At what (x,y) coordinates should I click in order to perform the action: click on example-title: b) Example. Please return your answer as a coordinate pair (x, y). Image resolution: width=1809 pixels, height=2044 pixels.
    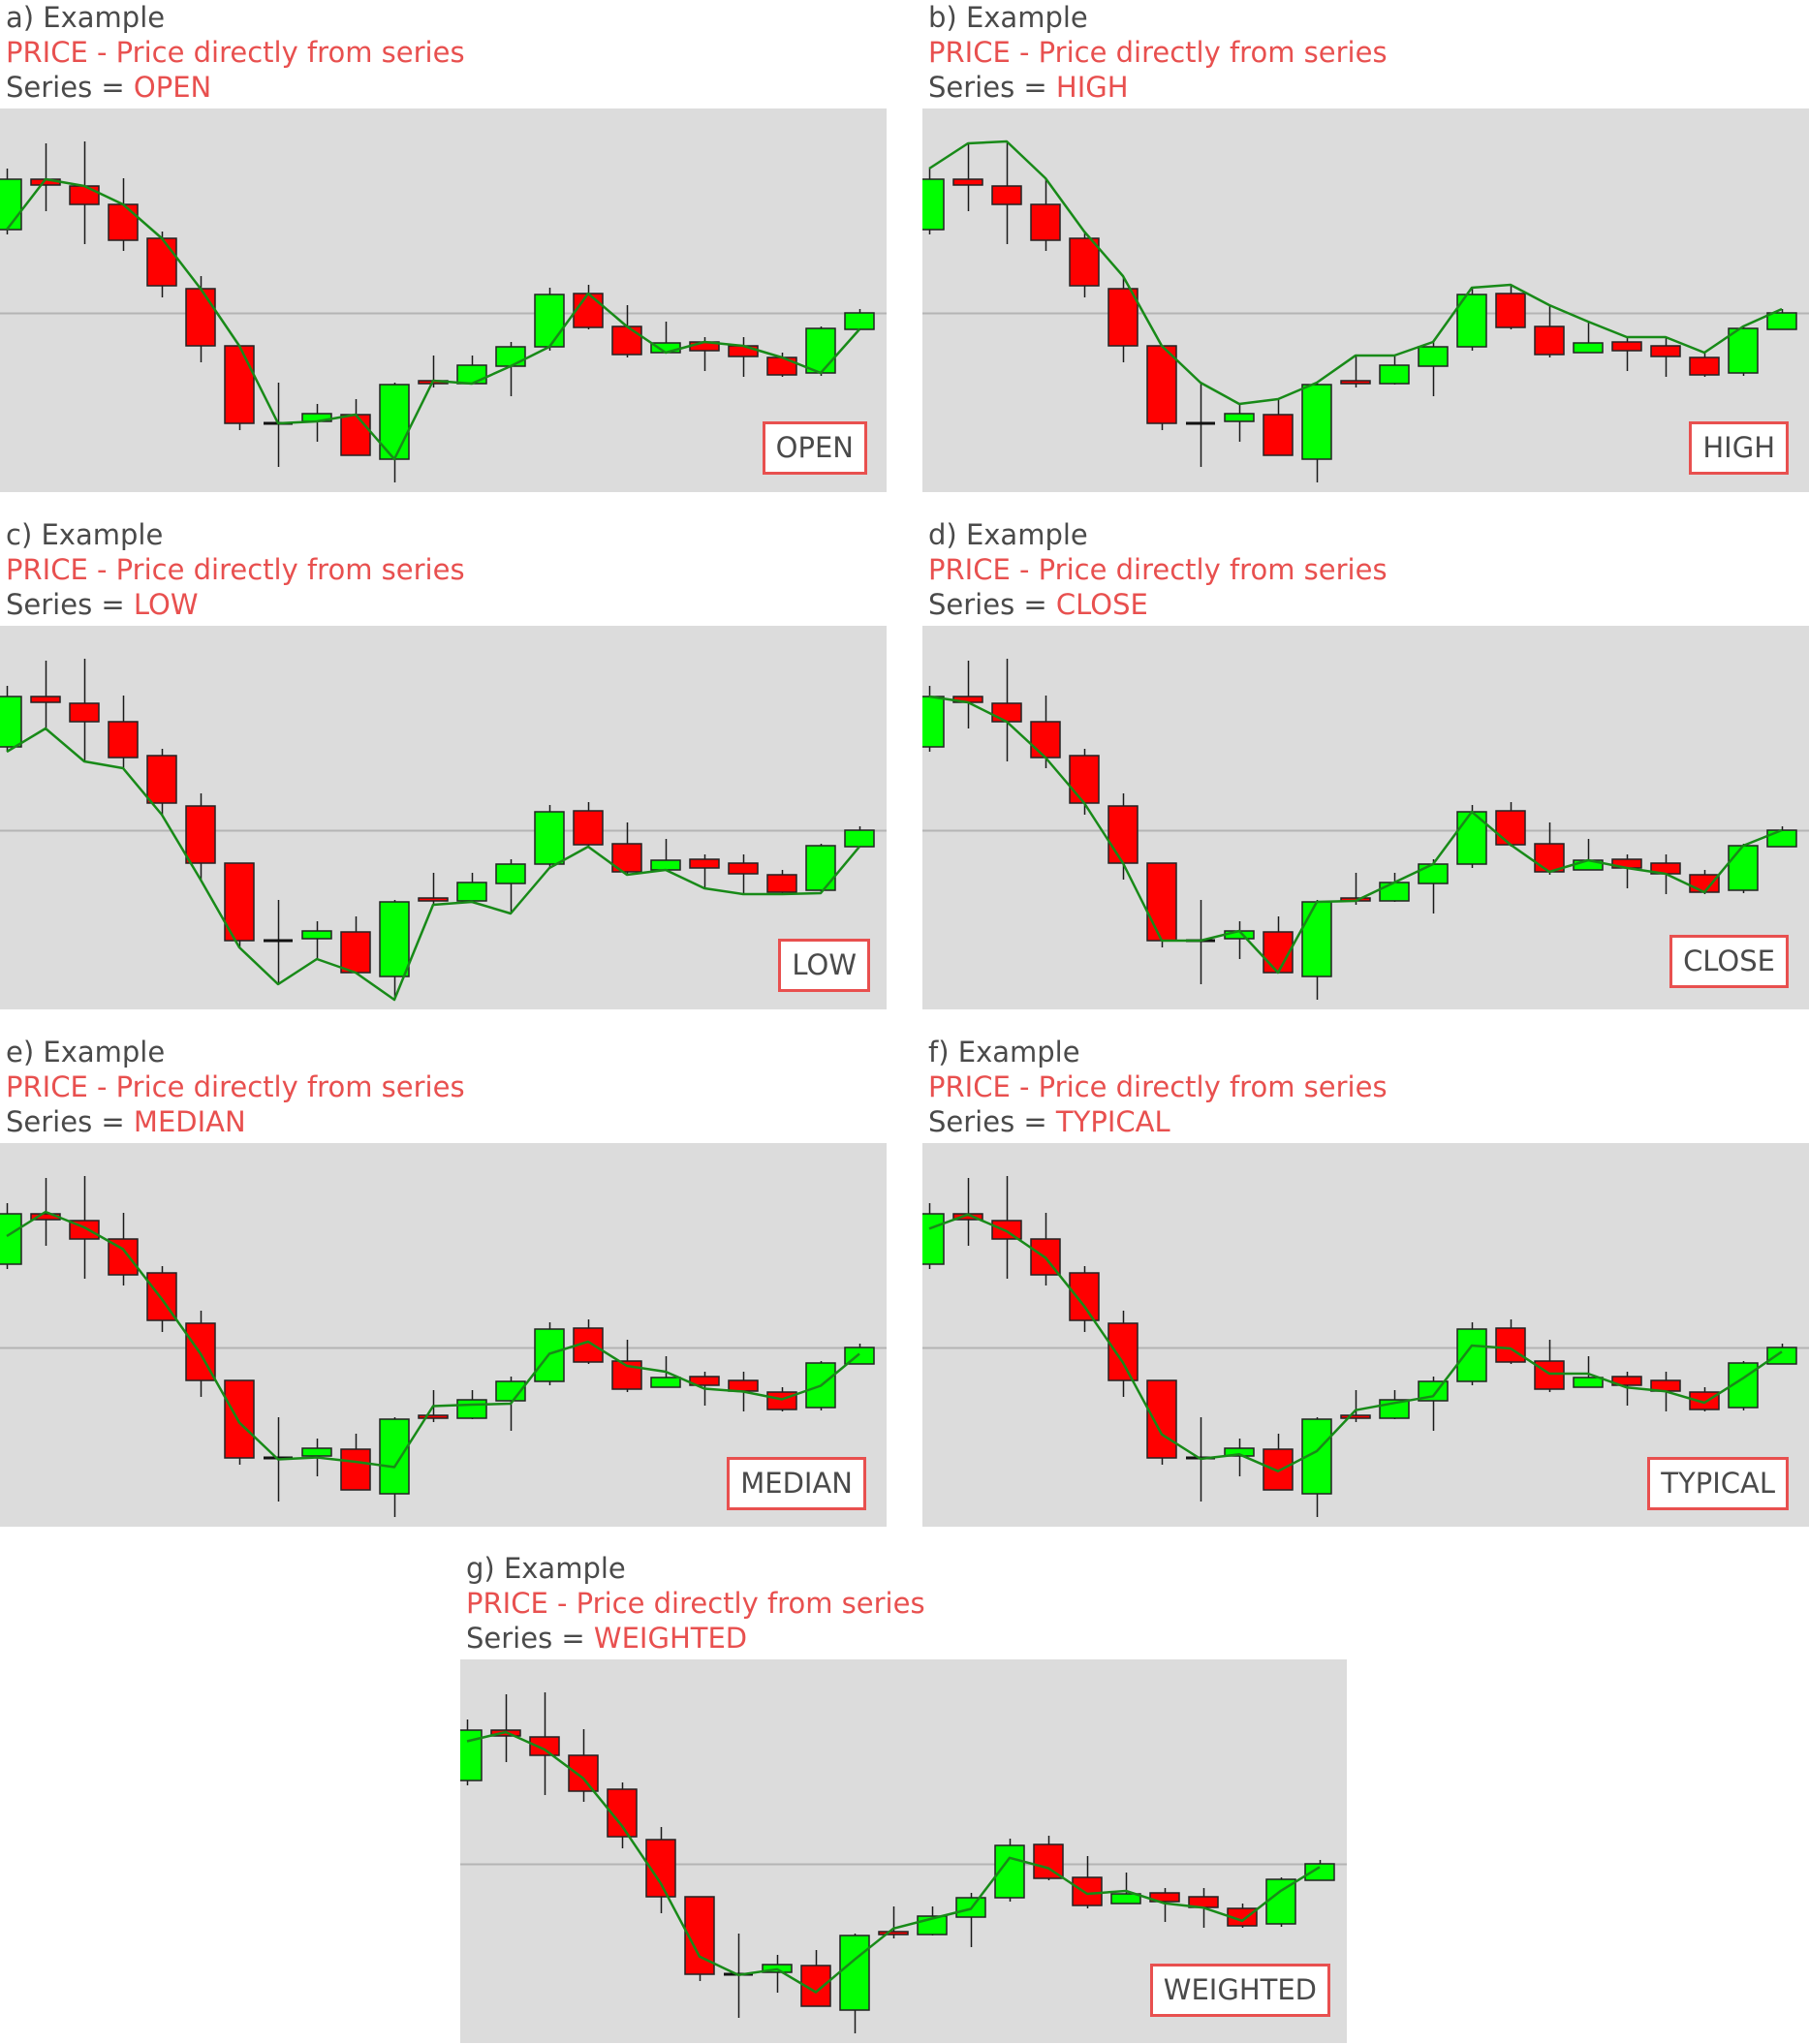
    Looking at the image, I should click on (1008, 17).